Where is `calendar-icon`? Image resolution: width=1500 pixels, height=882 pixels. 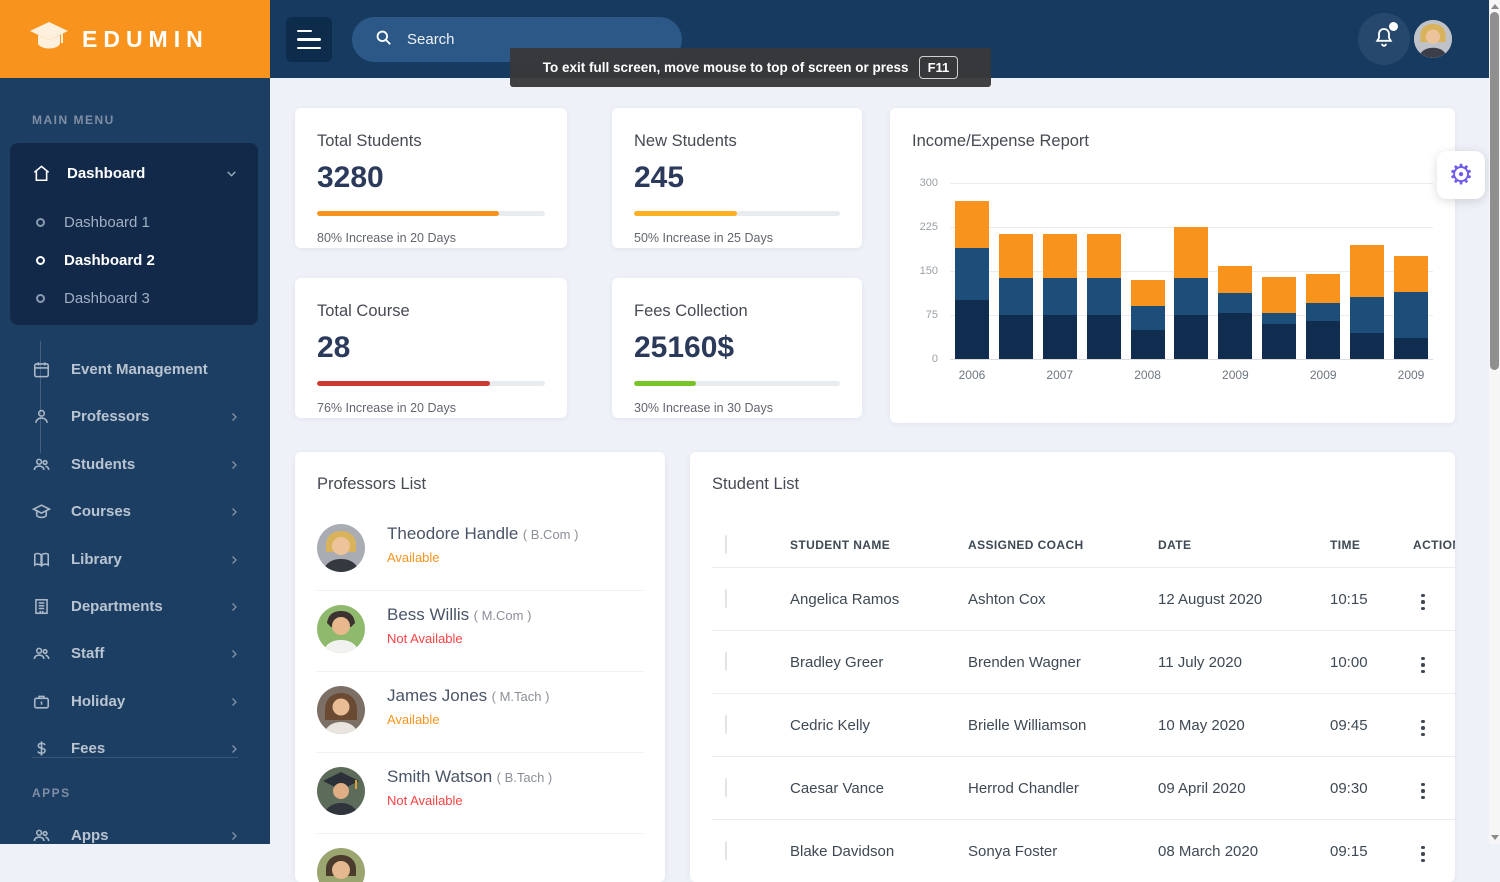 calendar-icon is located at coordinates (41, 369).